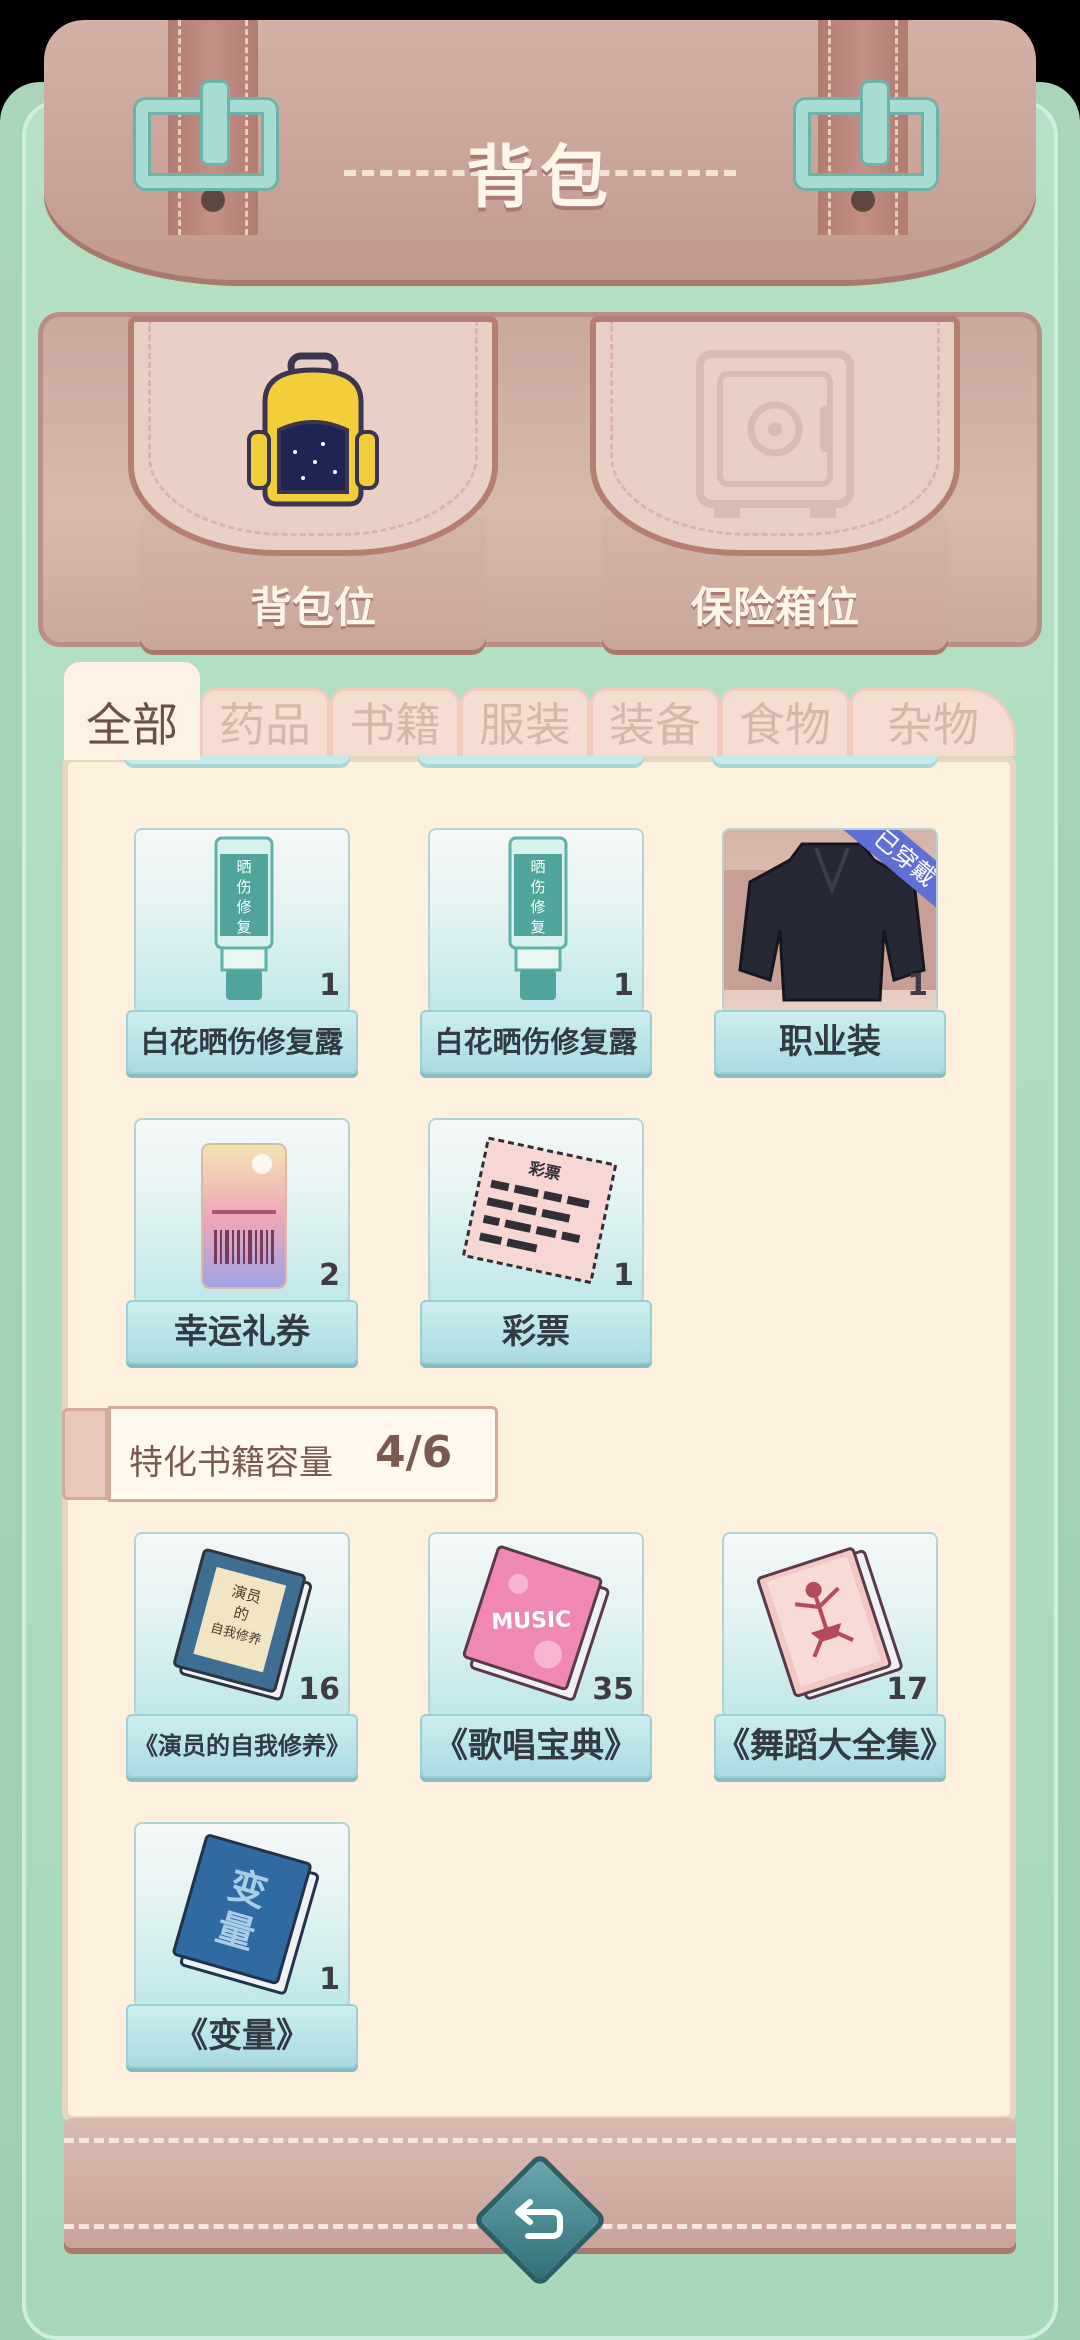 The width and height of the screenshot is (1080, 2340). Describe the element at coordinates (830, 953) in the screenshot. I see `item-card: 已穿戴 1 职业装` at that location.